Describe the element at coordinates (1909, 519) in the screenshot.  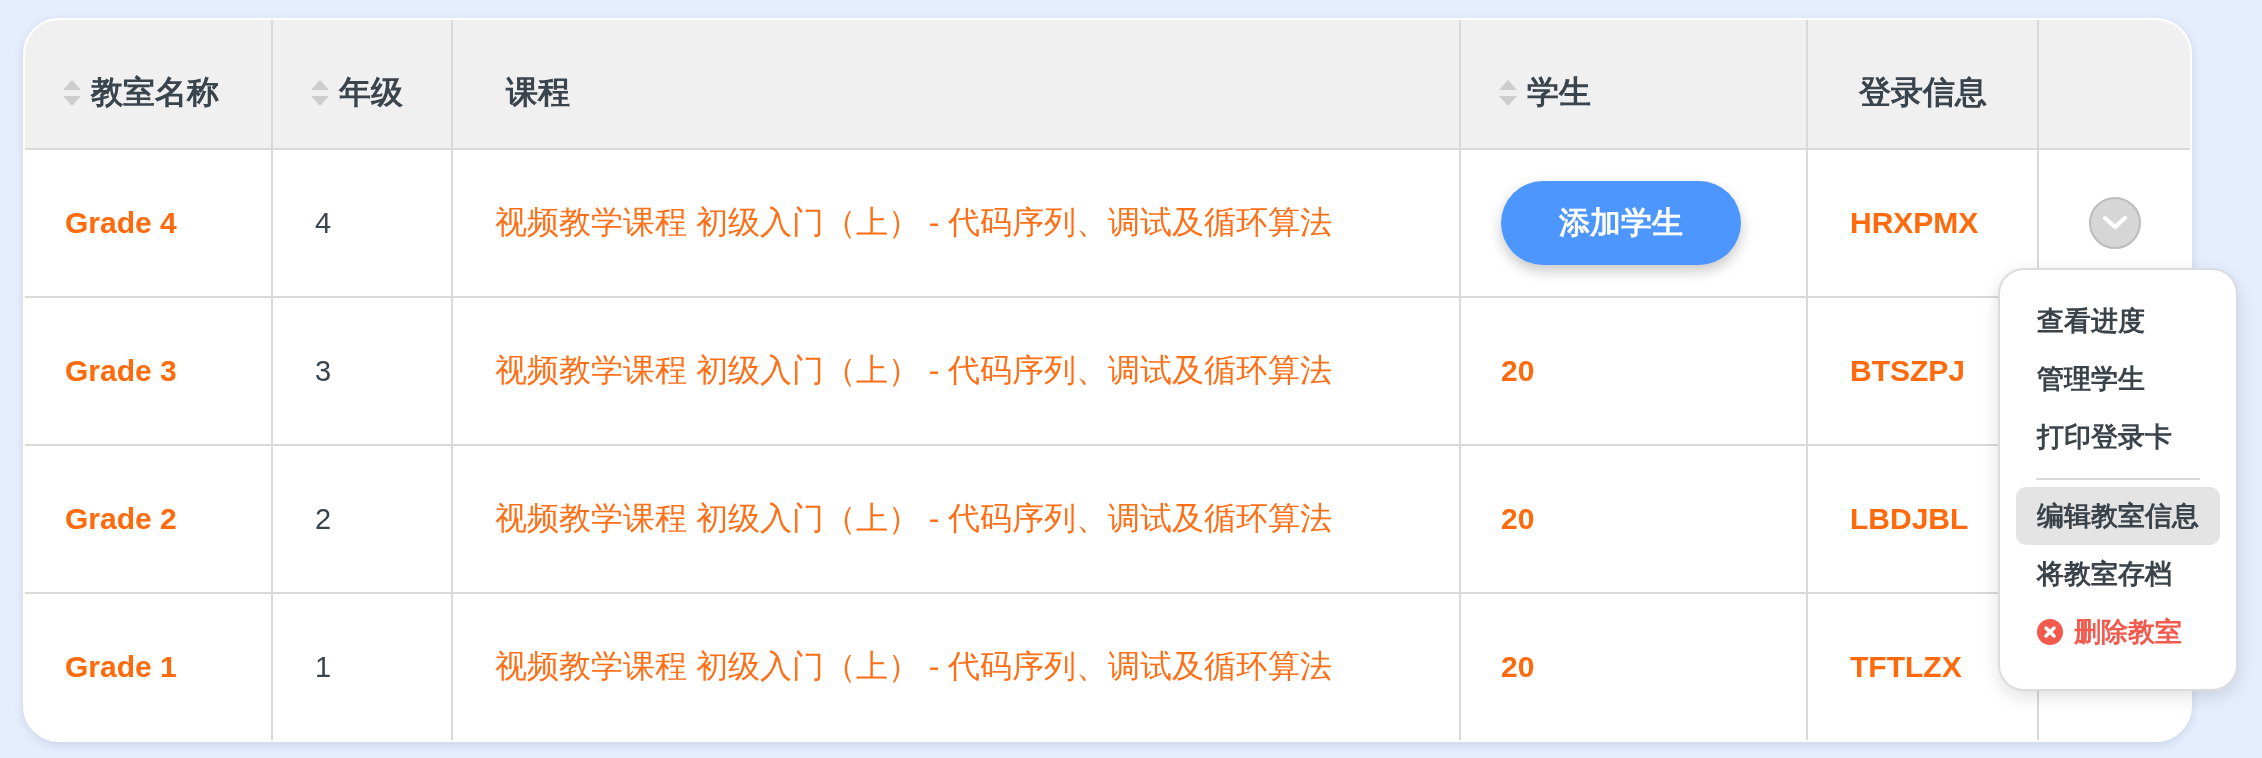
I see `login-code: LBDJBL` at that location.